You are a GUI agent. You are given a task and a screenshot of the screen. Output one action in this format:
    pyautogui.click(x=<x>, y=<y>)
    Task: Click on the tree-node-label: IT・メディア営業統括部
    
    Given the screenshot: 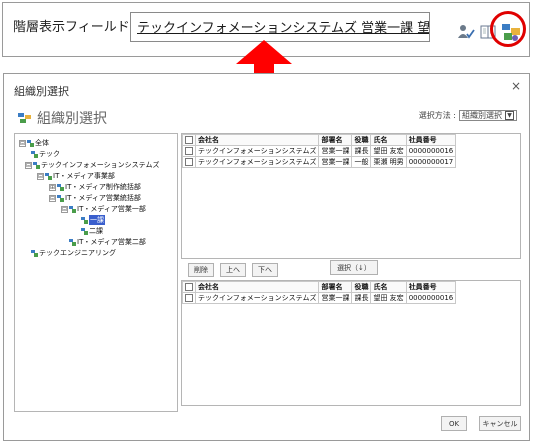 What is the action you would take?
    pyautogui.click(x=103, y=198)
    